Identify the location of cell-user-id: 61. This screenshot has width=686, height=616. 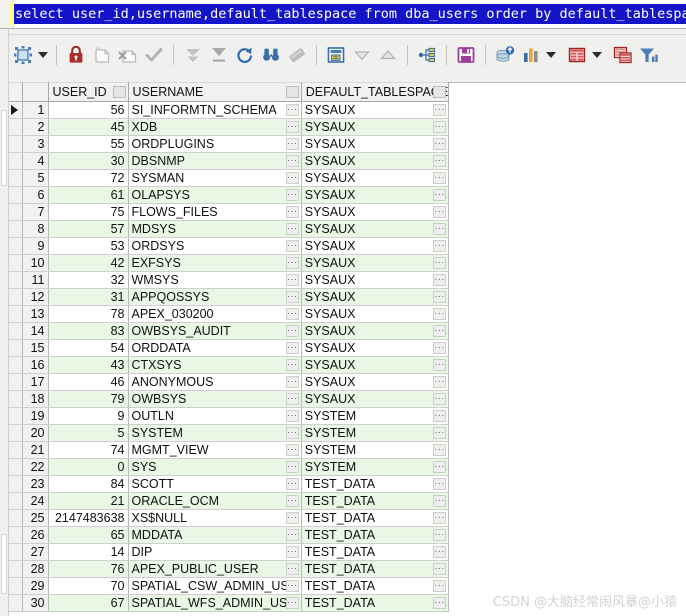
(88, 195).